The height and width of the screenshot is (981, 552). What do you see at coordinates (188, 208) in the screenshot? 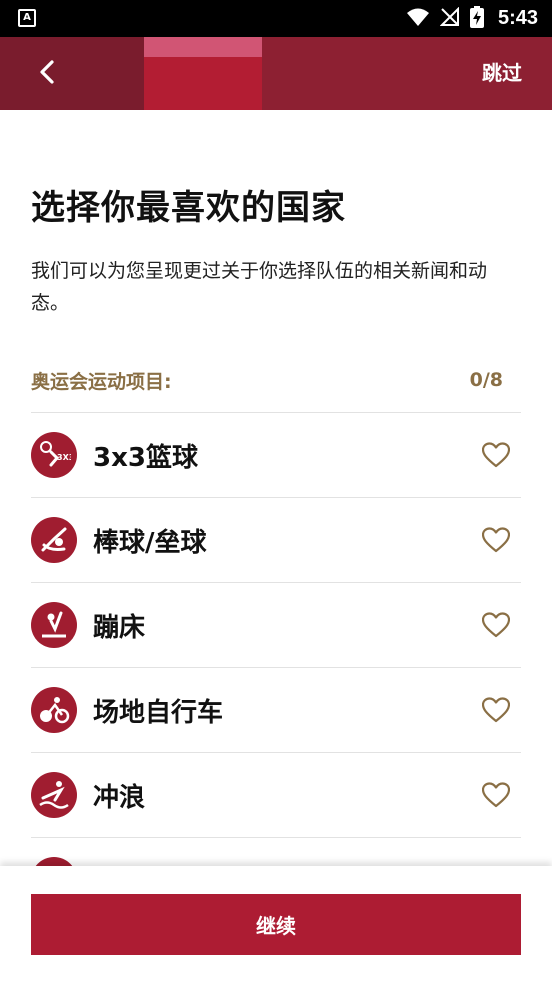
I see `page-title: 选择你最喜欢的国家` at bounding box center [188, 208].